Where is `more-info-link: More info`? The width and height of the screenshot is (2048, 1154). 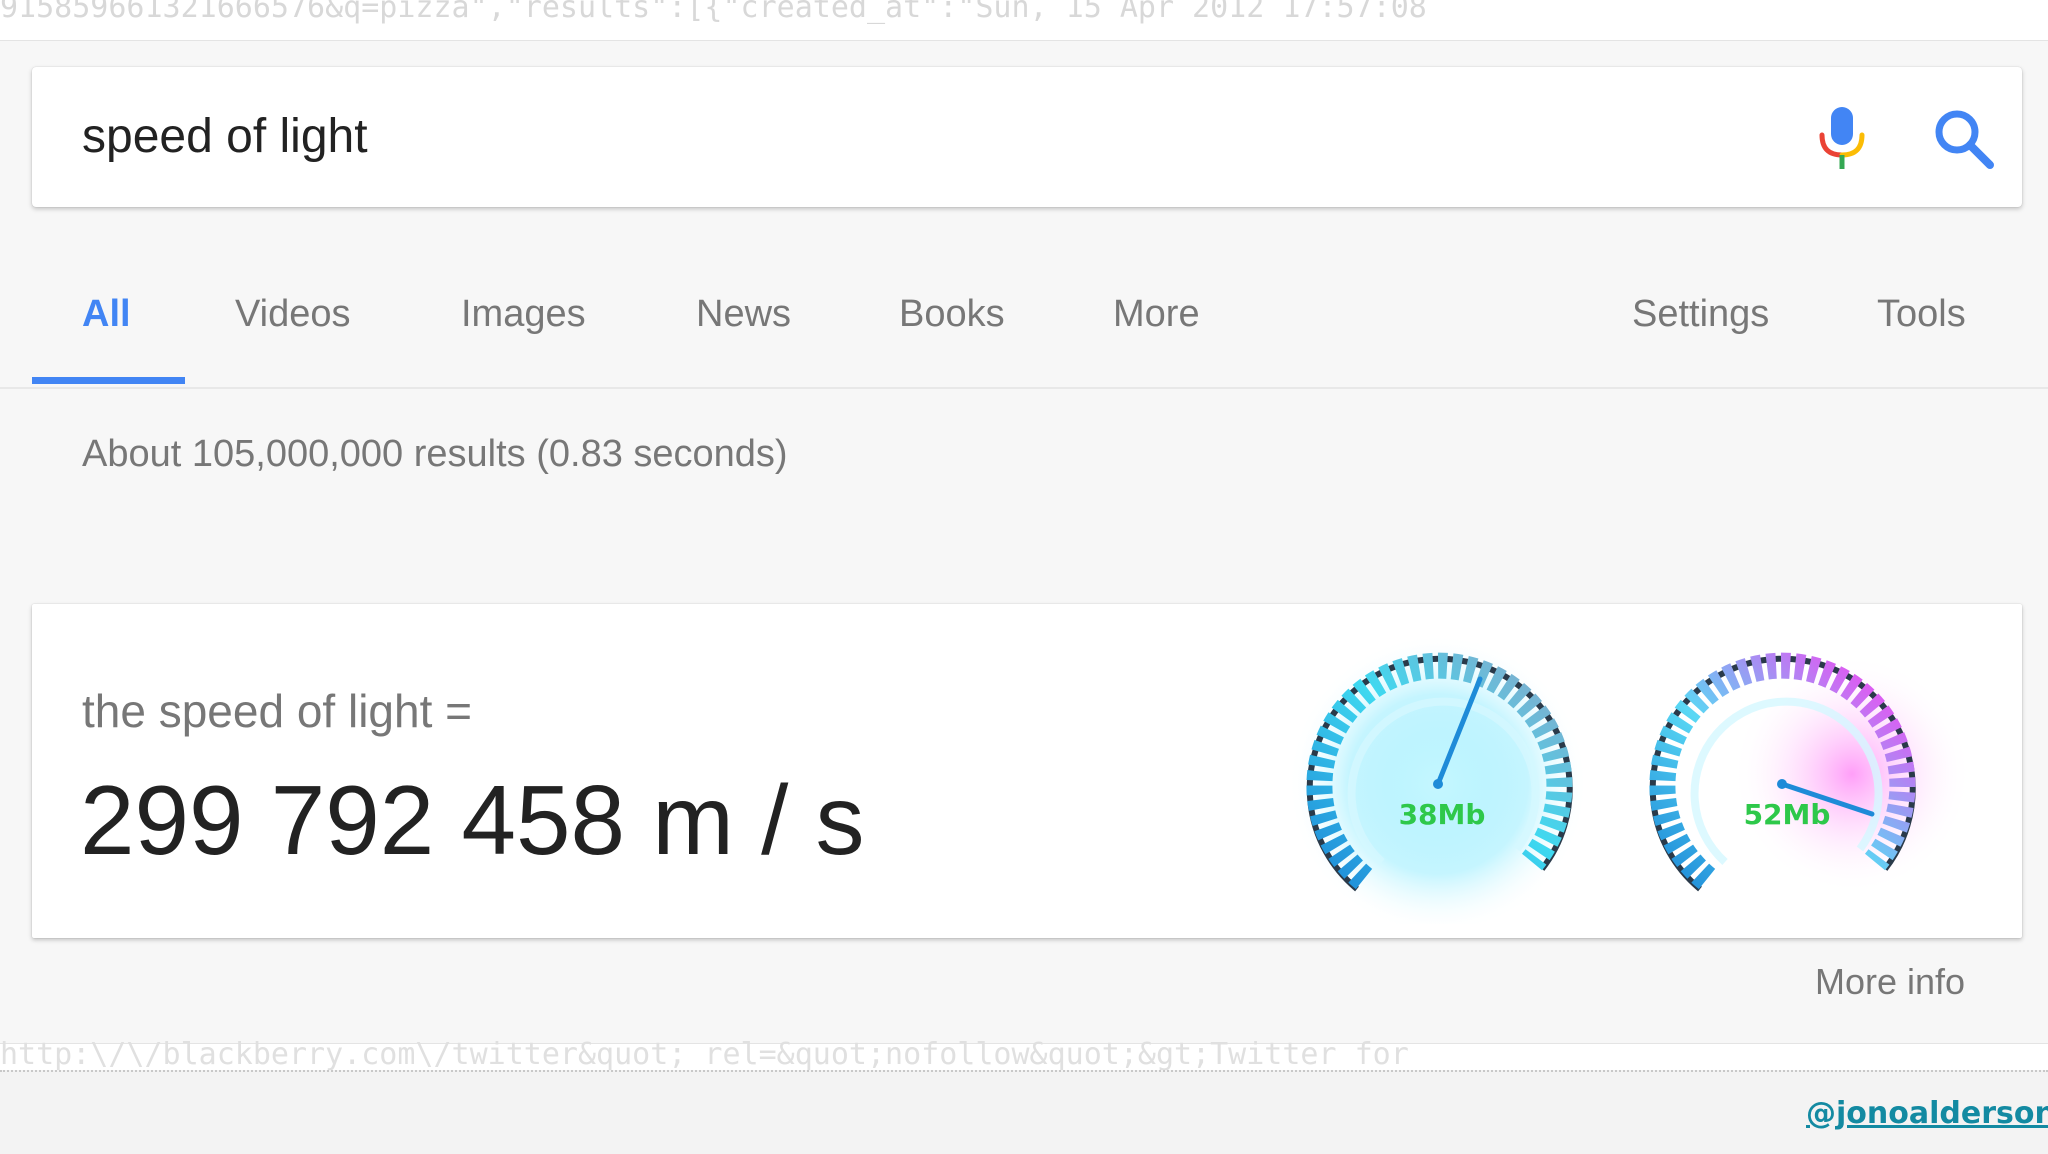
more-info-link: More info is located at coordinates (1890, 982).